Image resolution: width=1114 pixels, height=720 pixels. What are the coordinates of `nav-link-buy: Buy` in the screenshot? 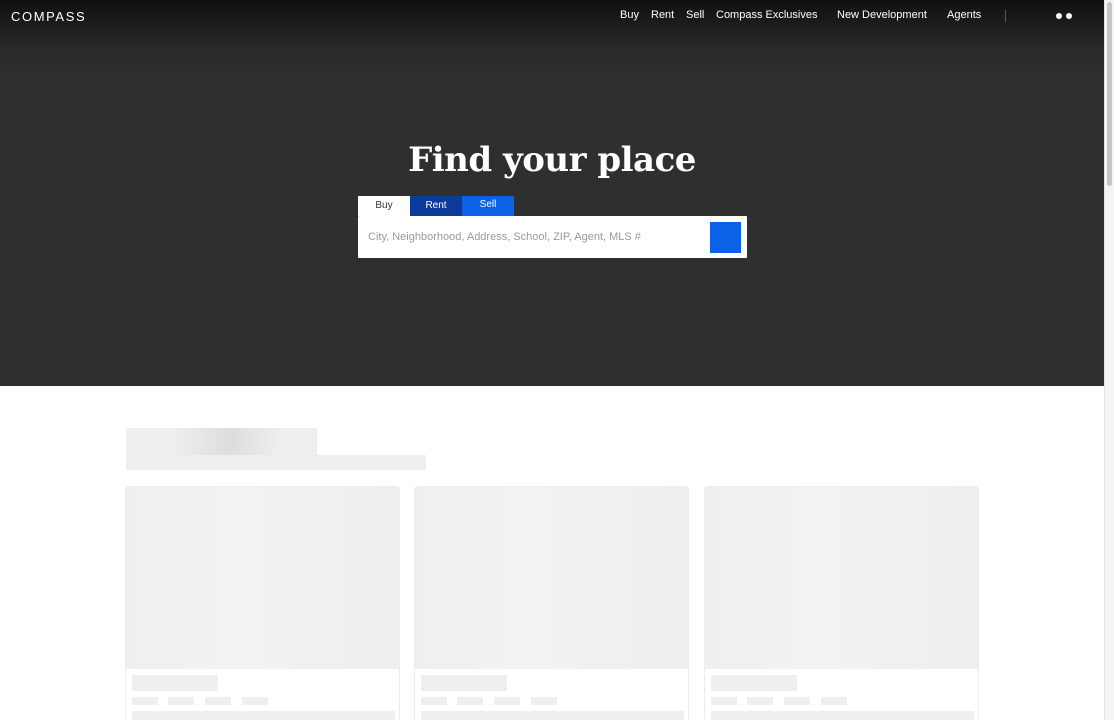 It's located at (629, 15).